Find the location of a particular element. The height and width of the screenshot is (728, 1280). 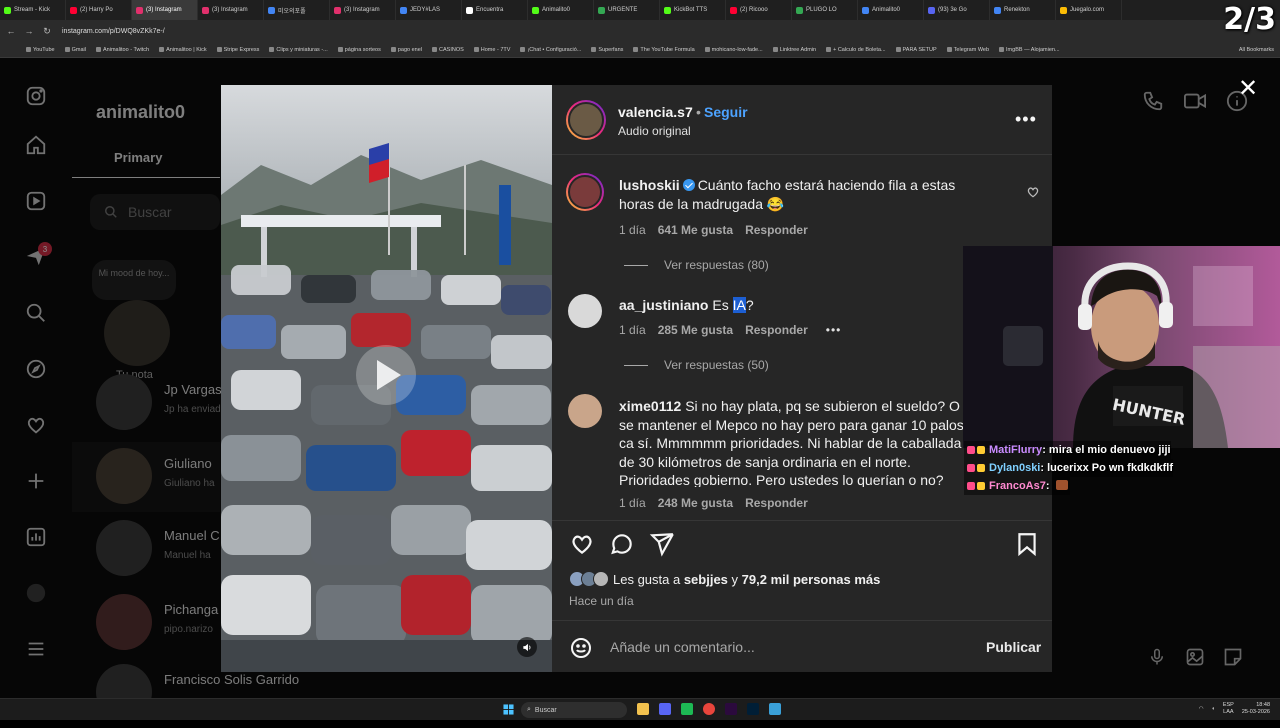

comment-meta: 1 día 285 Me gusta Responder ••• is located at coordinates (730, 330).